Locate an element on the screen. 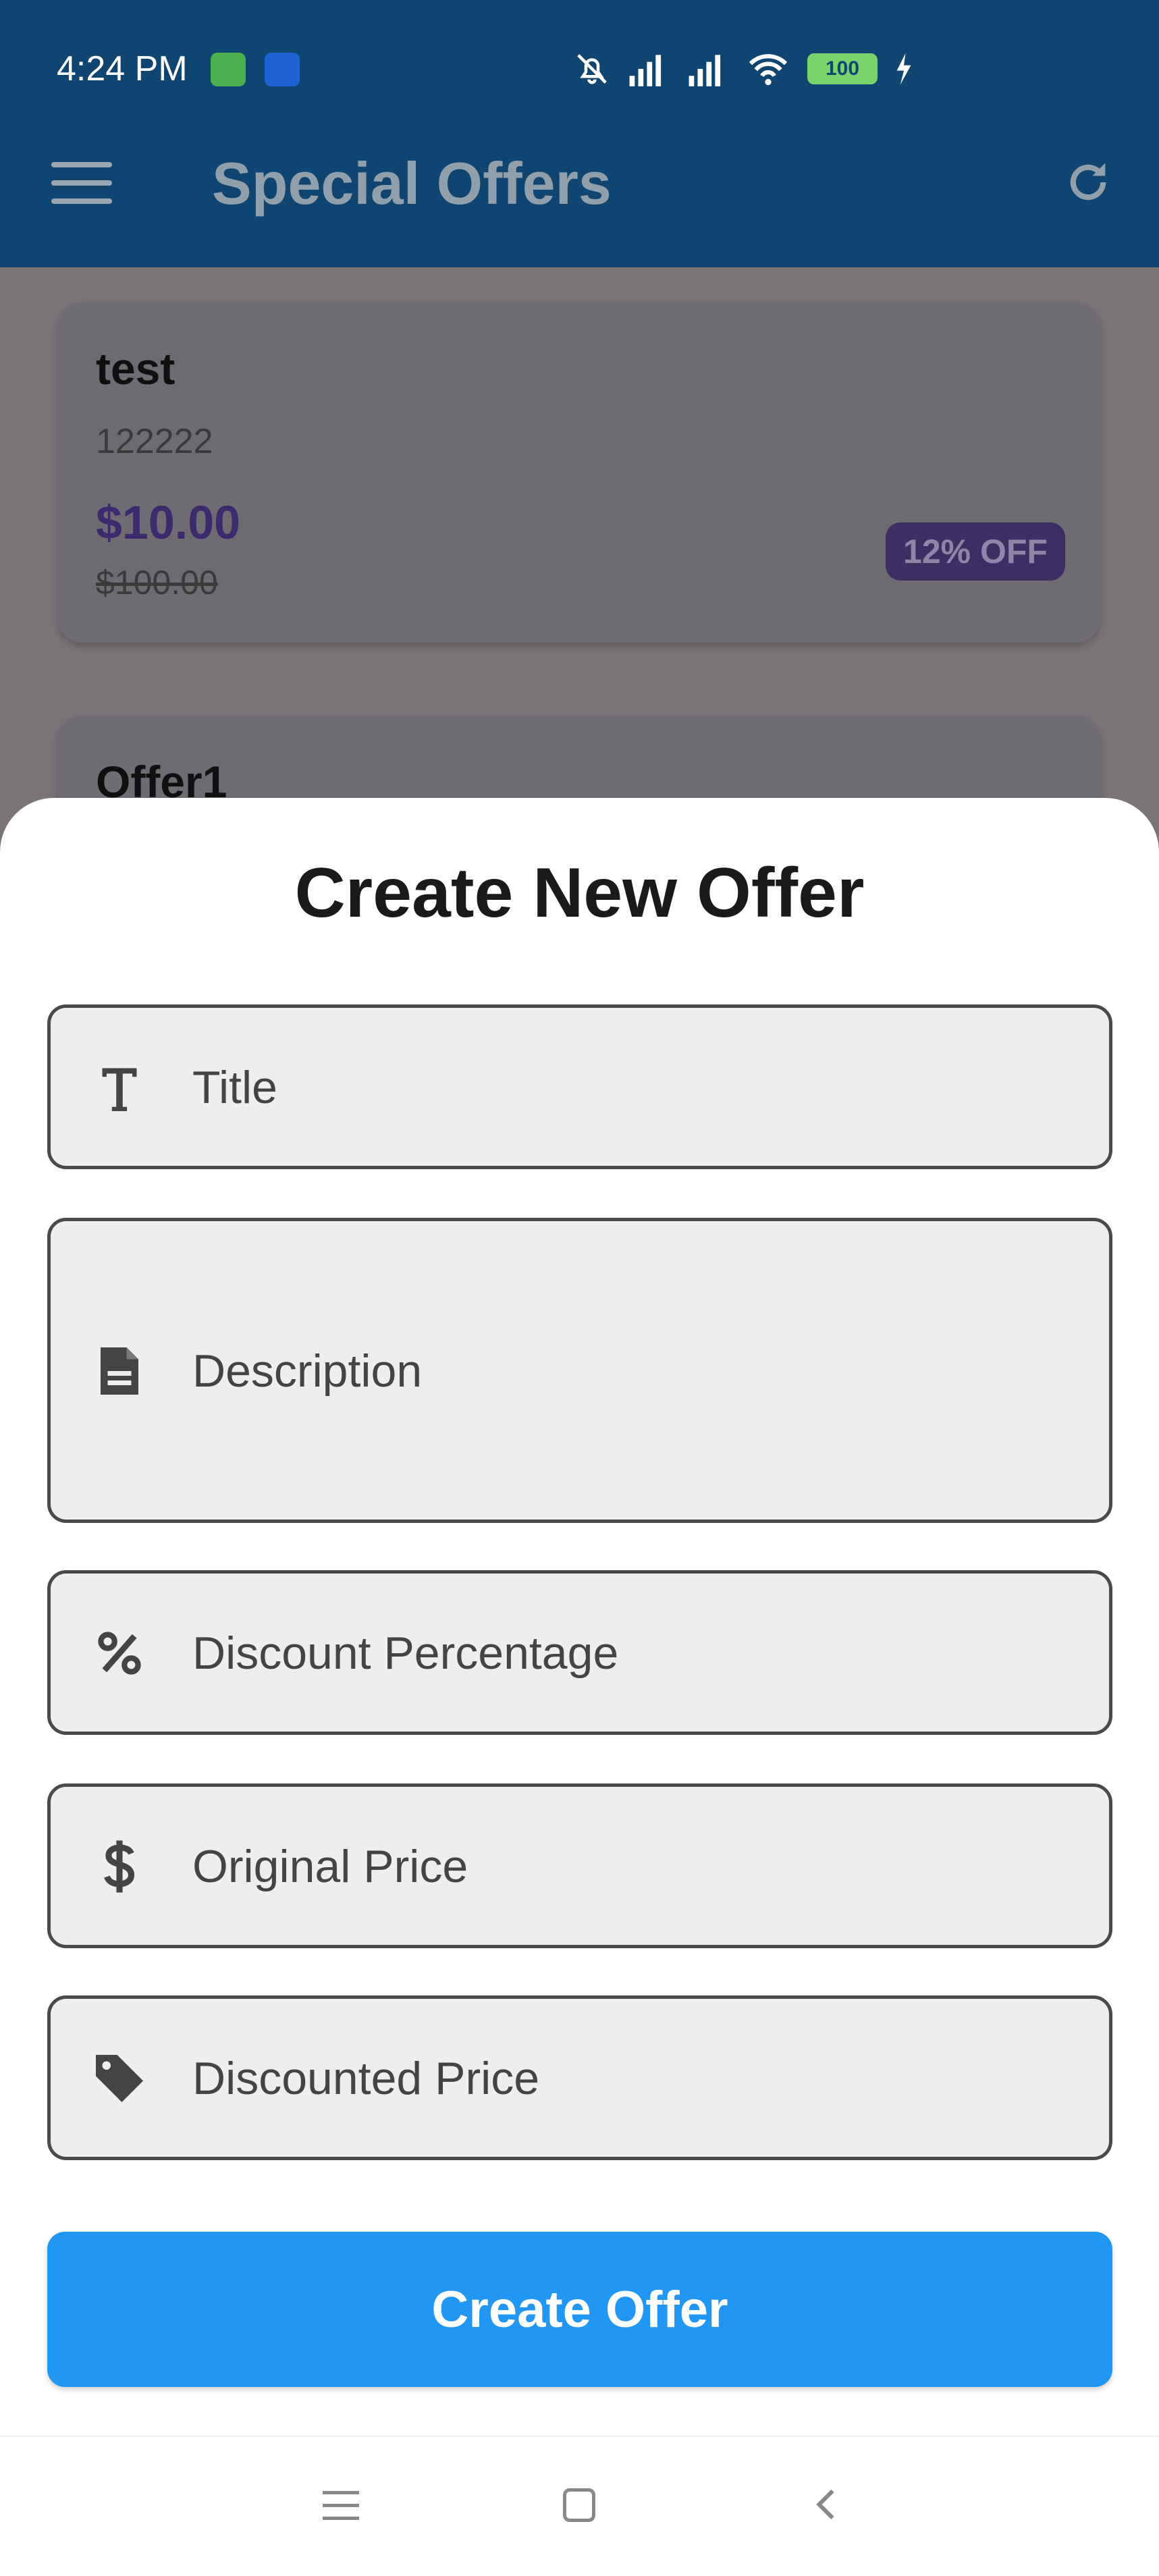 Image resolution: width=1159 pixels, height=2576 pixels. percent-icon is located at coordinates (119, 1654).